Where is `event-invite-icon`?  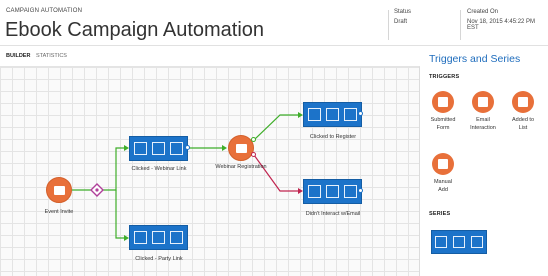
event-invite-icon is located at coordinates (59, 190).